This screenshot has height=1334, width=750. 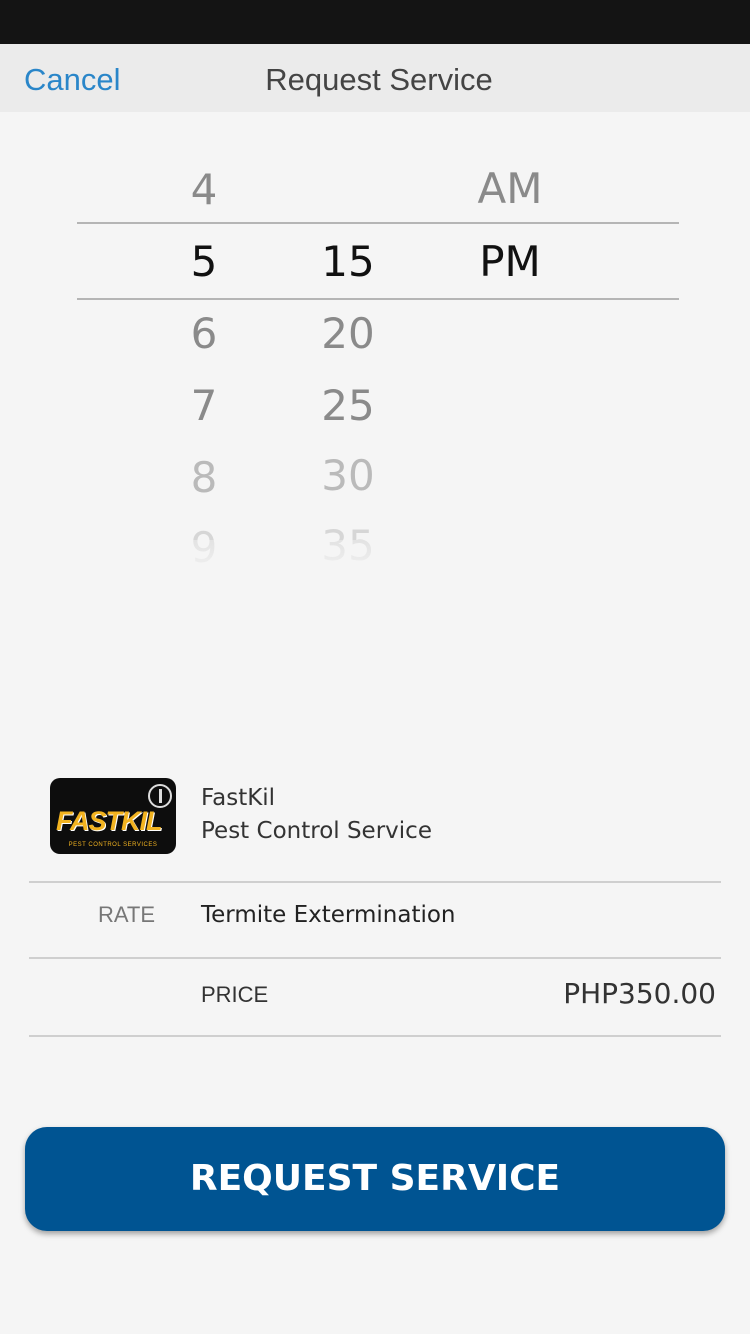 What do you see at coordinates (348, 262) in the screenshot?
I see `minute-option-selected: 15` at bounding box center [348, 262].